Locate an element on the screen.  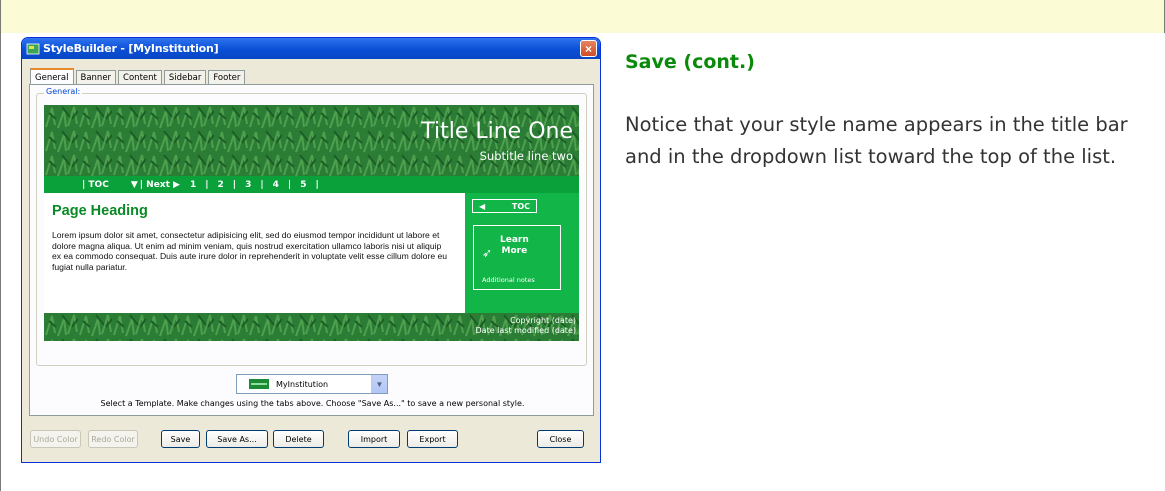
template-thumbnail-icon is located at coordinates (259, 384).